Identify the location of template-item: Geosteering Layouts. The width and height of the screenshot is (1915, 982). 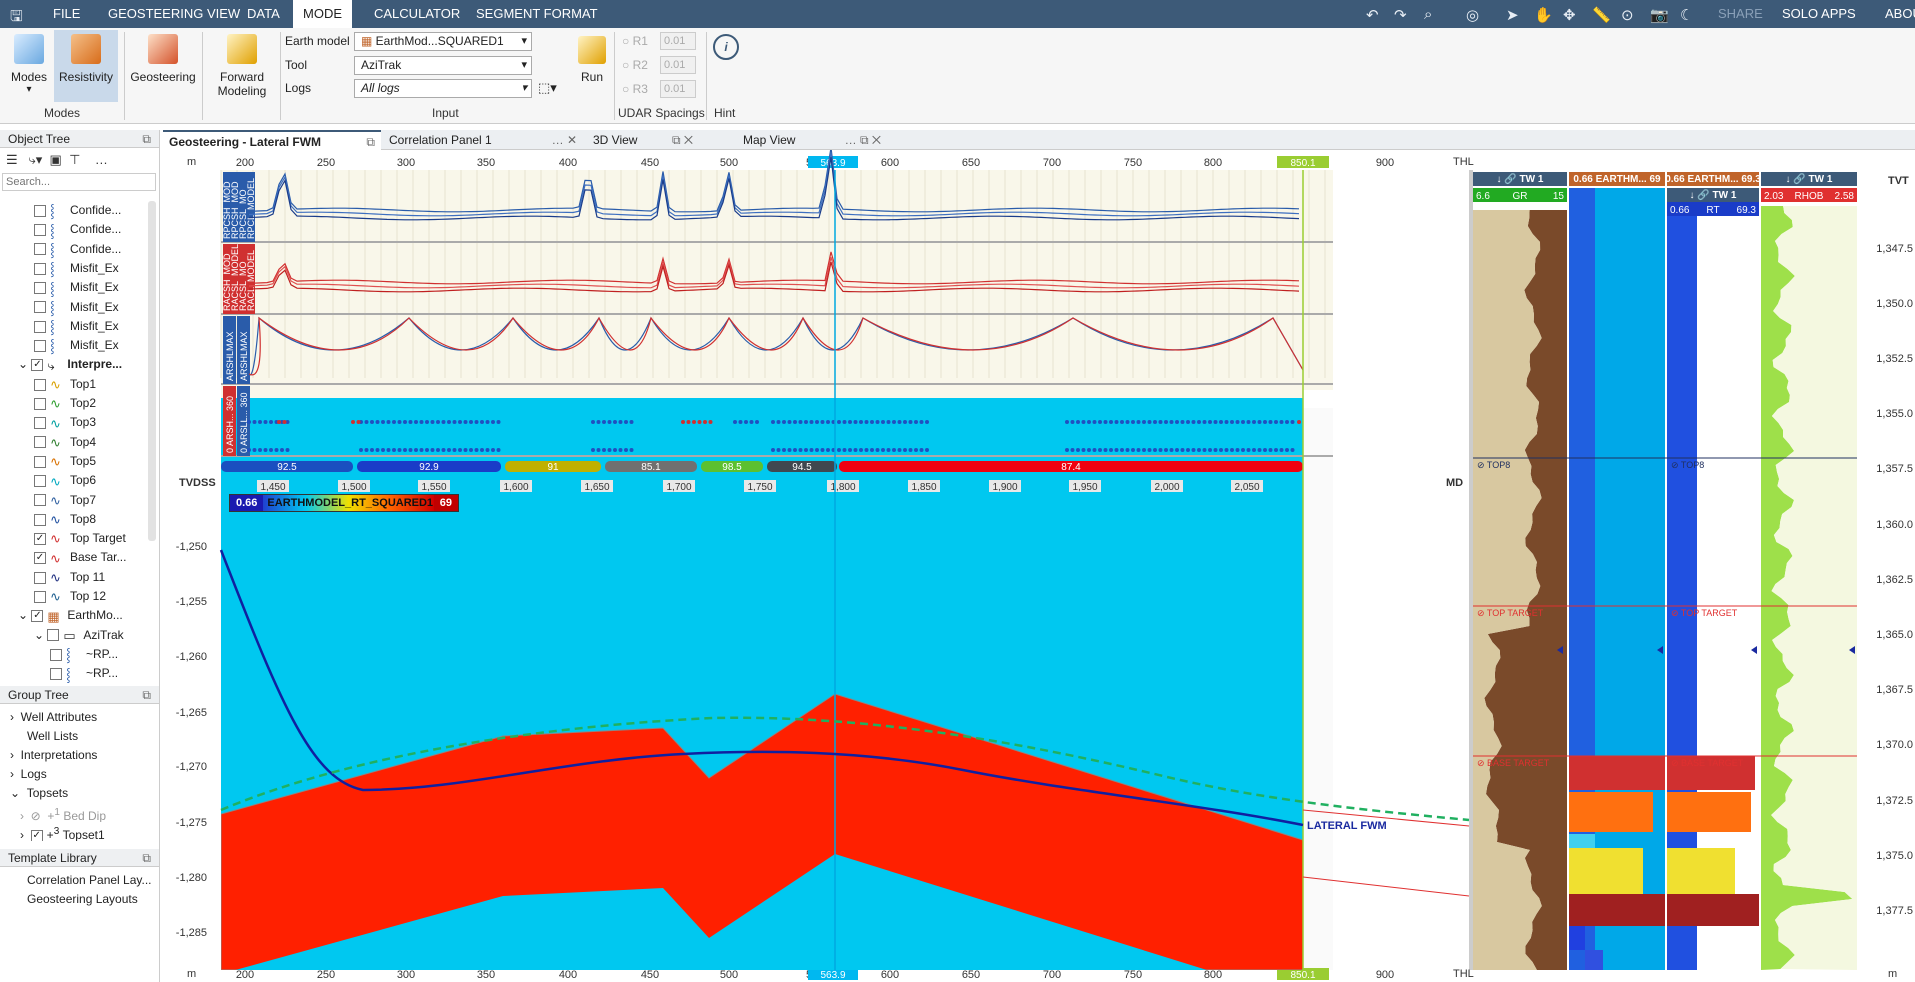
(82, 899).